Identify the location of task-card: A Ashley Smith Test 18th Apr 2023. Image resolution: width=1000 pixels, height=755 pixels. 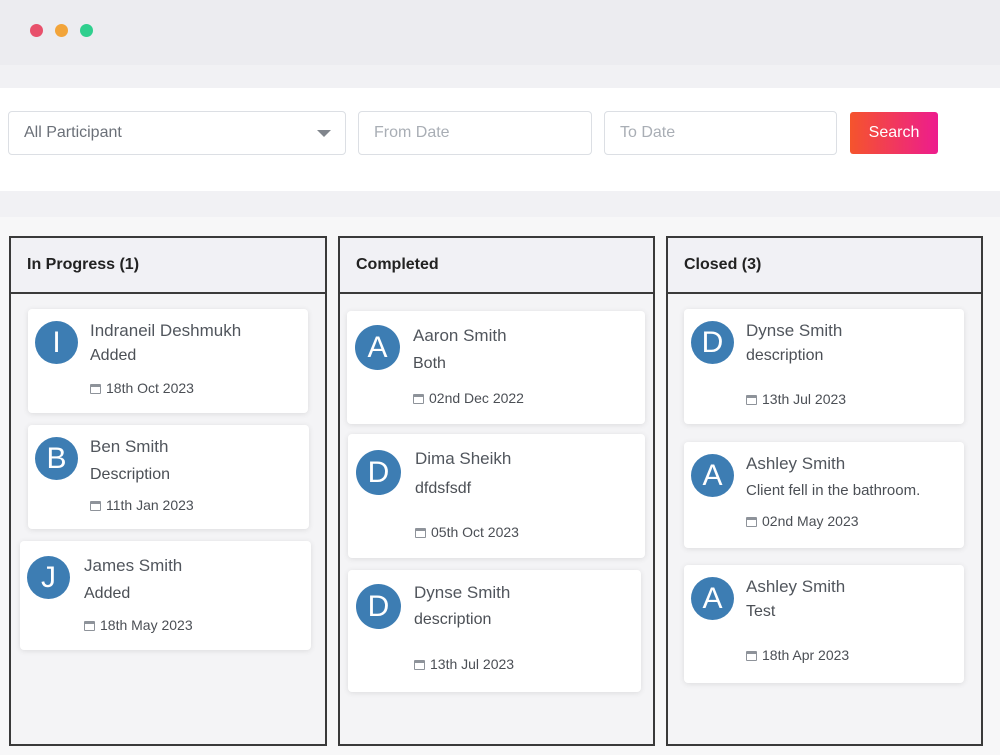
(824, 624).